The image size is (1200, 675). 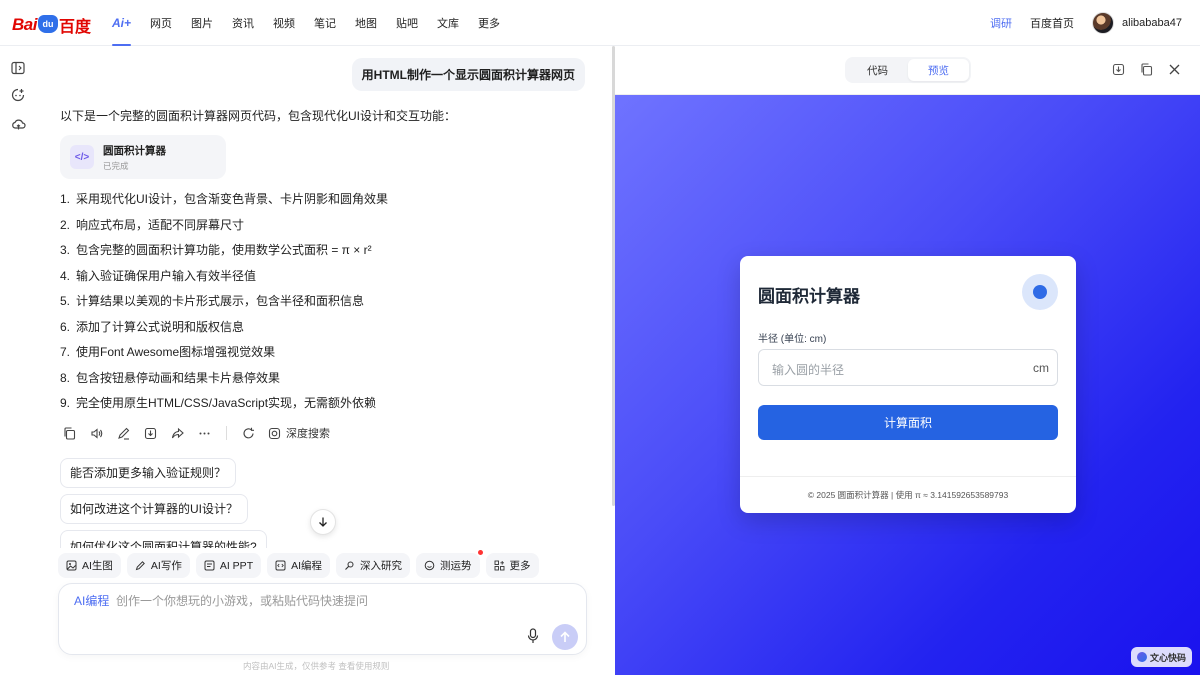 What do you see at coordinates (161, 23) in the screenshot?
I see `nav-web: 网页` at bounding box center [161, 23].